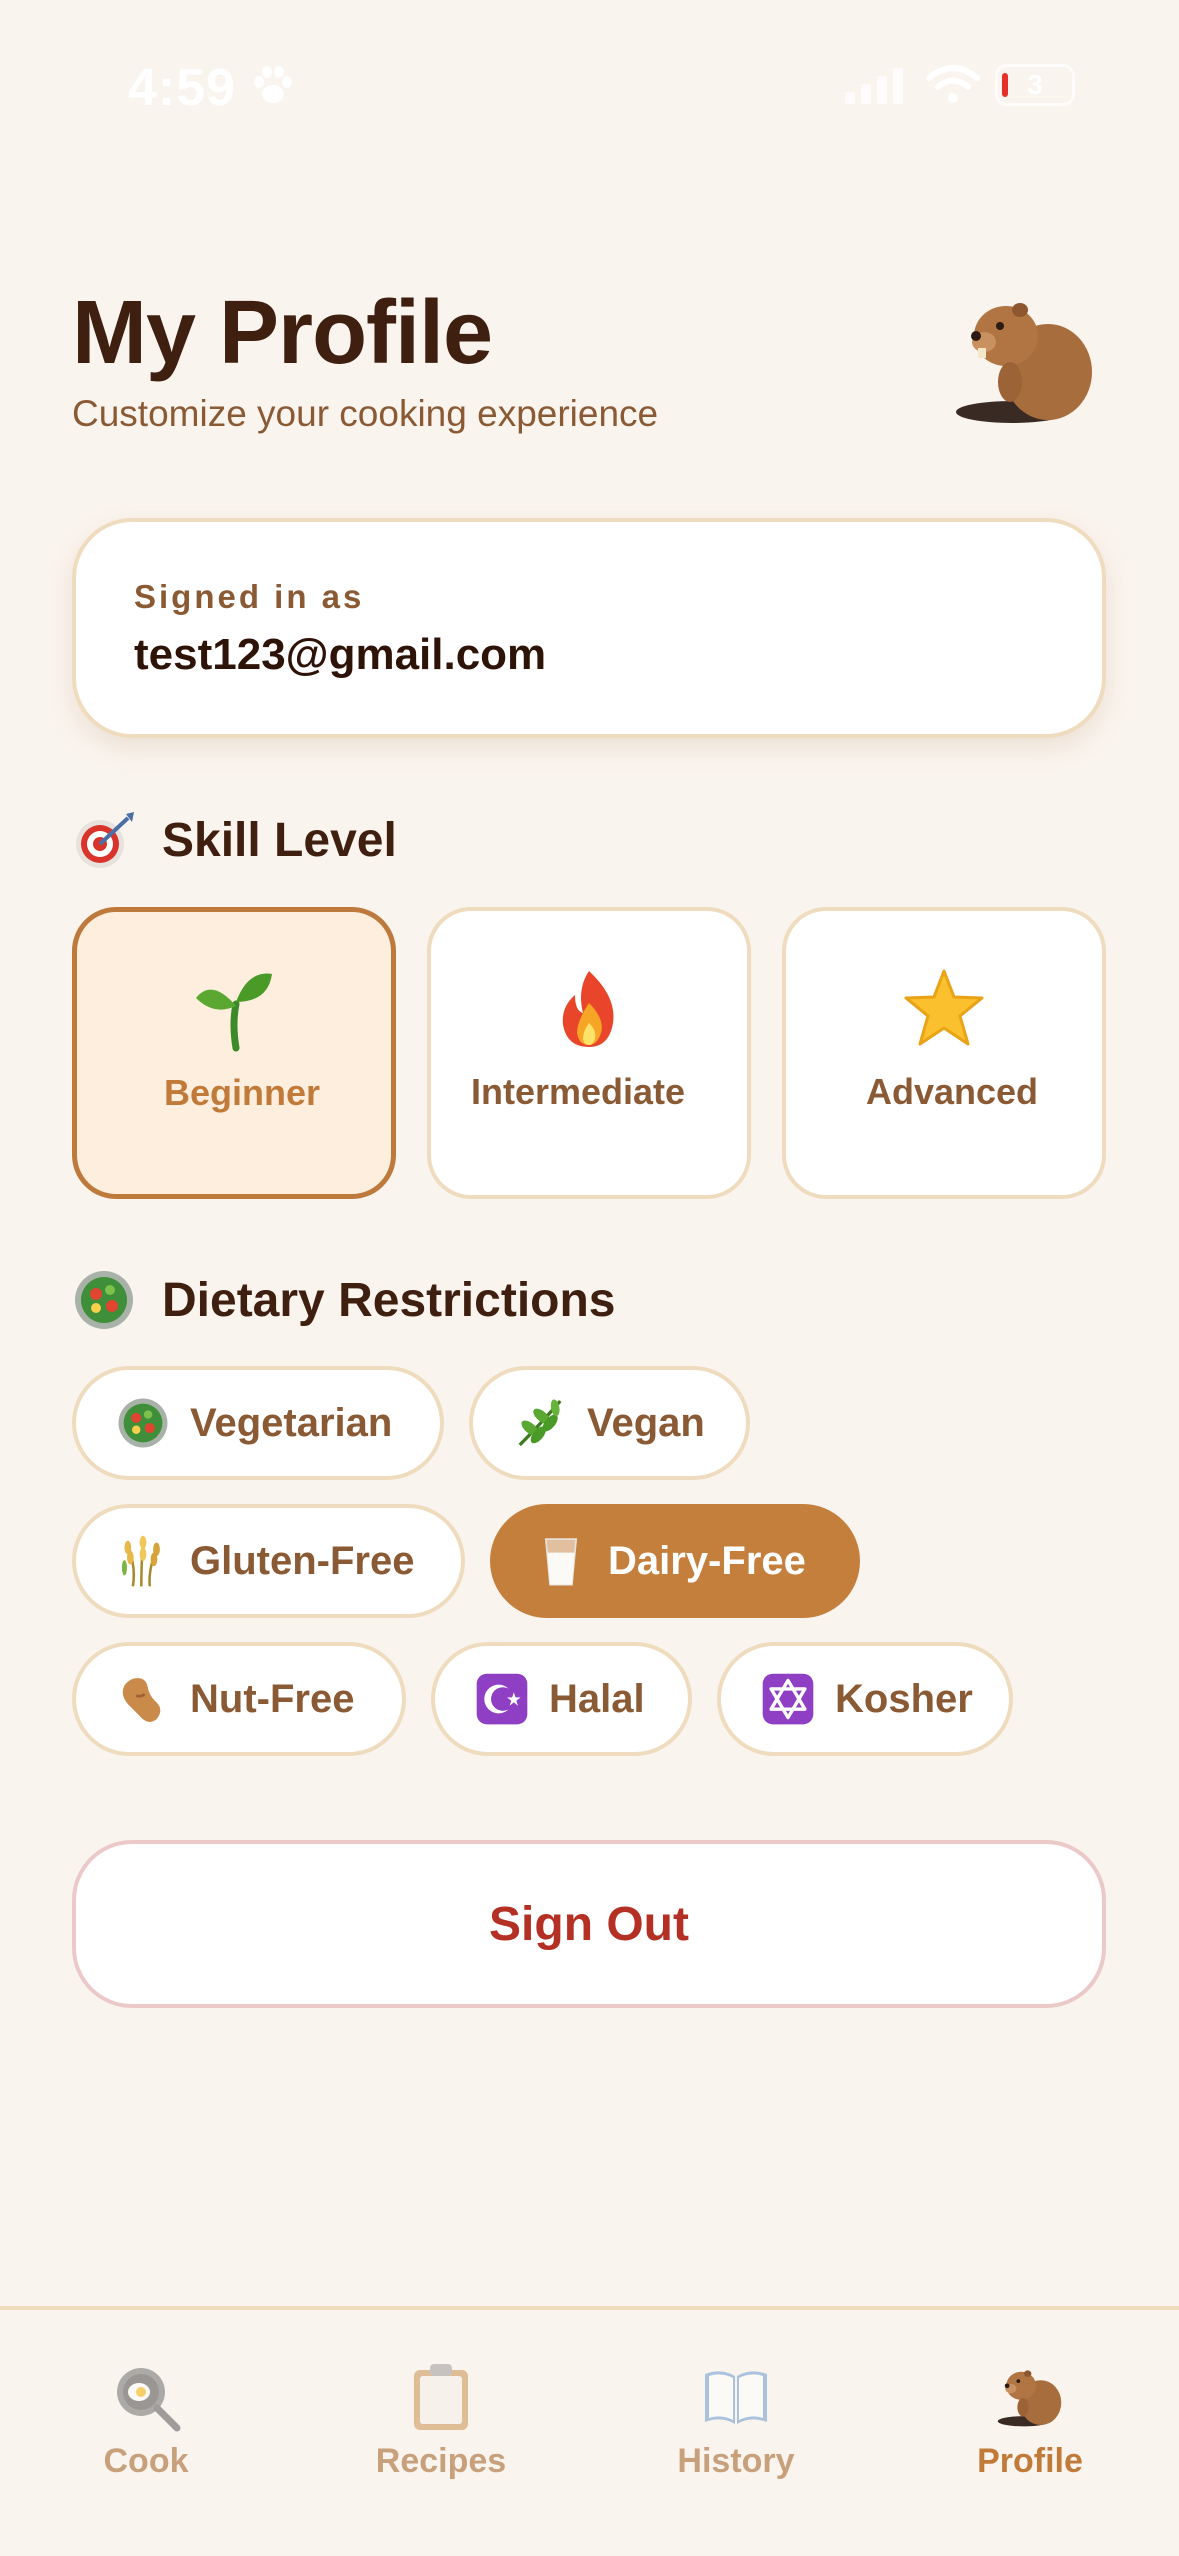 The image size is (1179, 2556). Describe the element at coordinates (788, 1699) in the screenshot. I see `star-of-david-icon` at that location.